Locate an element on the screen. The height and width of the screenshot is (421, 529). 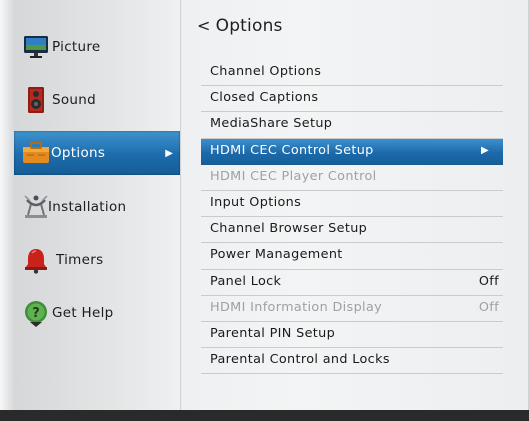
sidebar-item-picture: Picture is located at coordinates (97, 47).